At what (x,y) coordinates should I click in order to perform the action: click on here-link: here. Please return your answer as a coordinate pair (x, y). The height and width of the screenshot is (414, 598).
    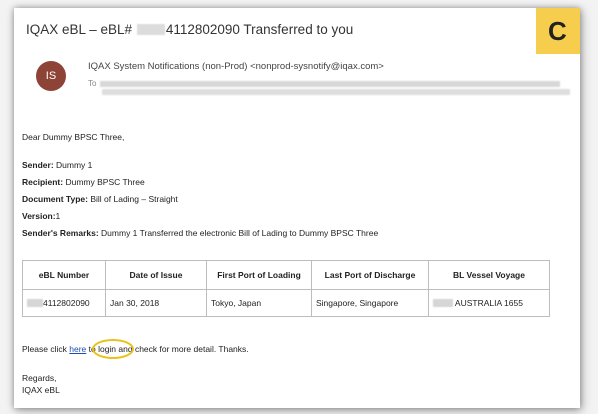
    Looking at the image, I should click on (77, 349).